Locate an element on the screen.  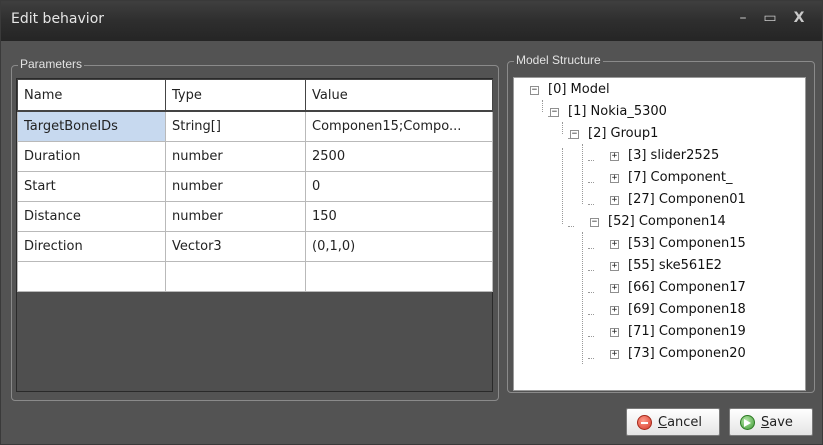
window-title: Edit behavior is located at coordinates (58, 19).